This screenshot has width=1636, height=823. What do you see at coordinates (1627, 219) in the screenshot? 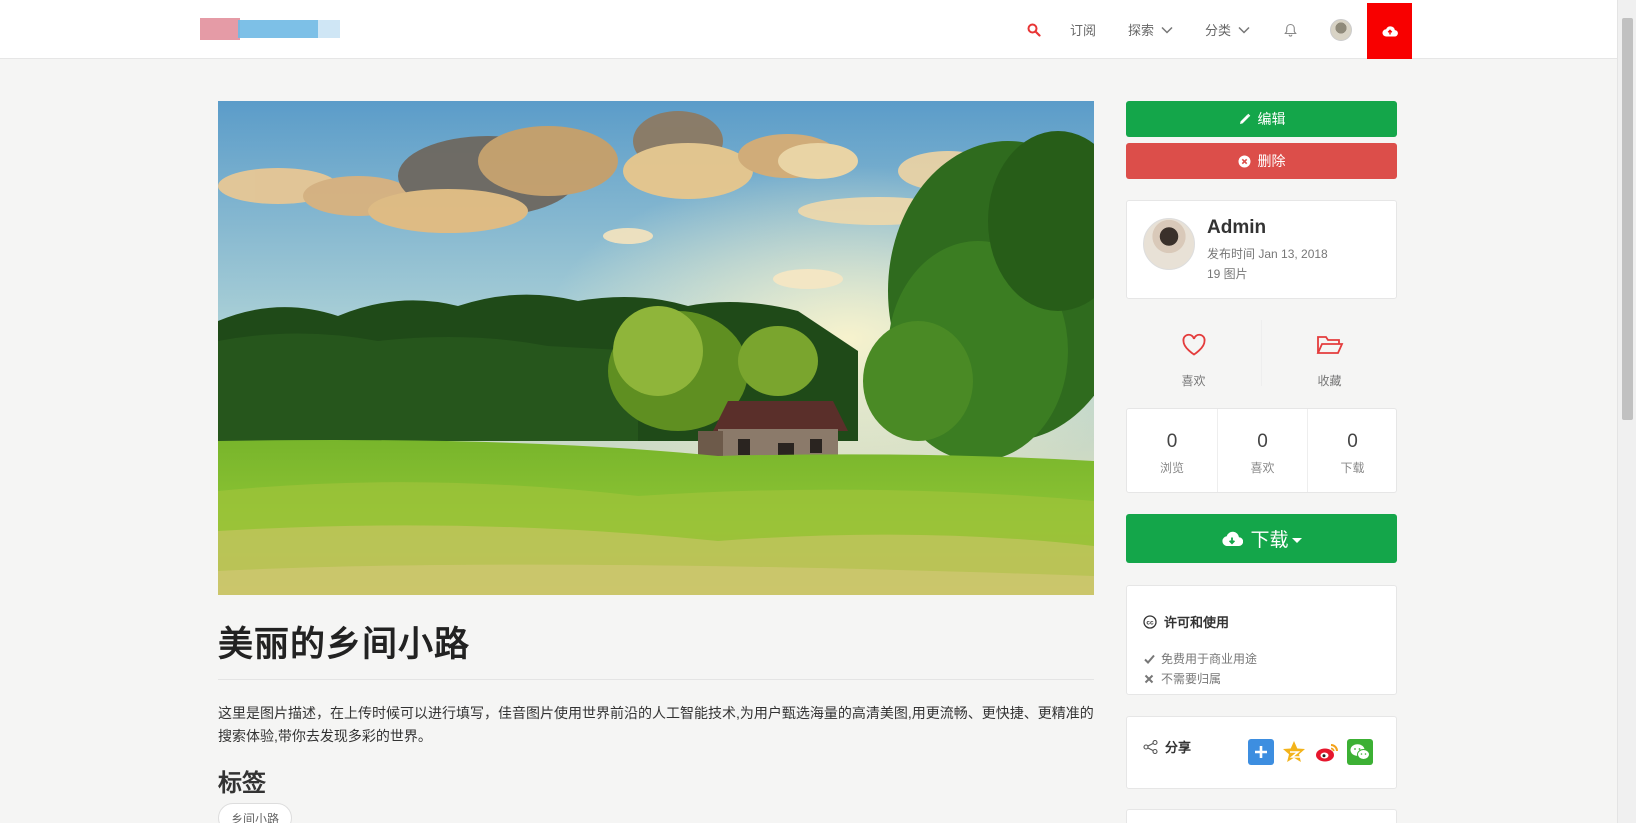
I see `scrollbar-thumb` at bounding box center [1627, 219].